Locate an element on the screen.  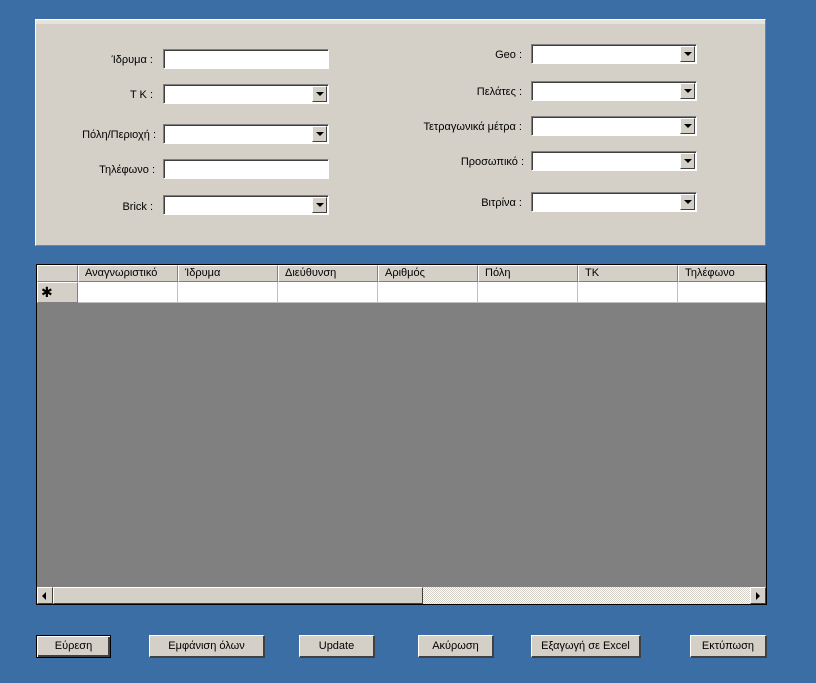
column-header: Τηλέφωνο is located at coordinates (722, 273).